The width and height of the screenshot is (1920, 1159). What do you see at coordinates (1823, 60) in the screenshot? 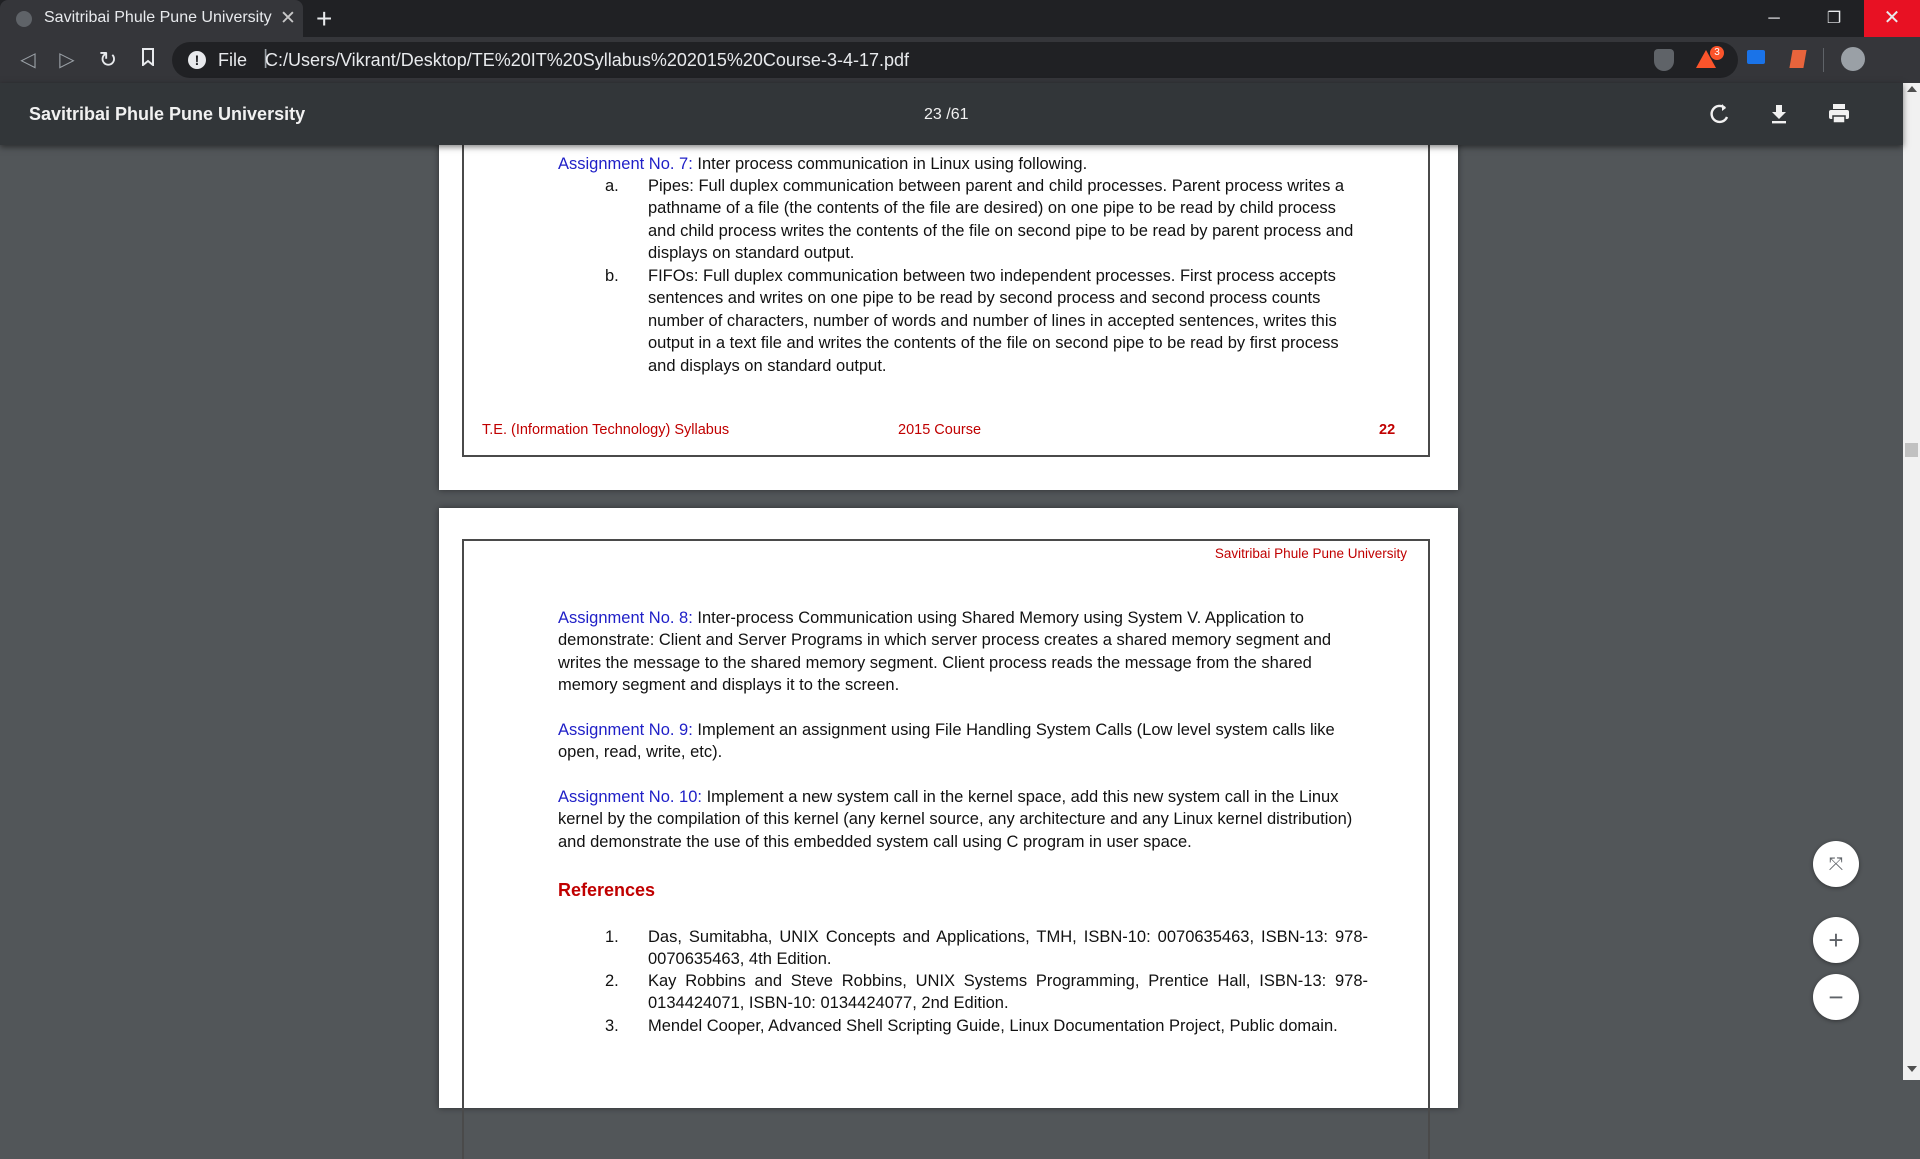
I see `toolbar-divider` at bounding box center [1823, 60].